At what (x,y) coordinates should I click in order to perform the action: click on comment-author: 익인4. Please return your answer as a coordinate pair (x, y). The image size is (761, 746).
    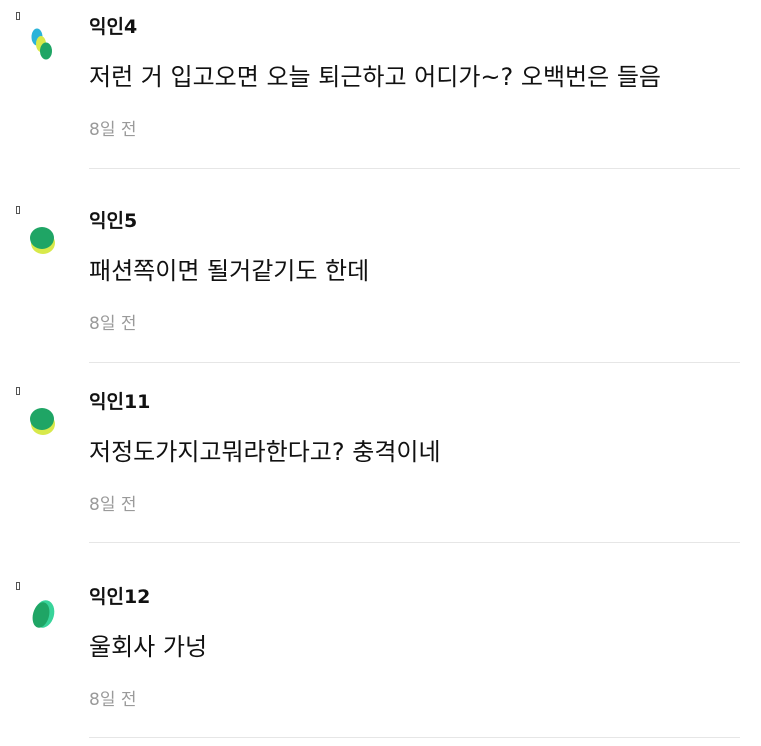
    Looking at the image, I should click on (113, 27).